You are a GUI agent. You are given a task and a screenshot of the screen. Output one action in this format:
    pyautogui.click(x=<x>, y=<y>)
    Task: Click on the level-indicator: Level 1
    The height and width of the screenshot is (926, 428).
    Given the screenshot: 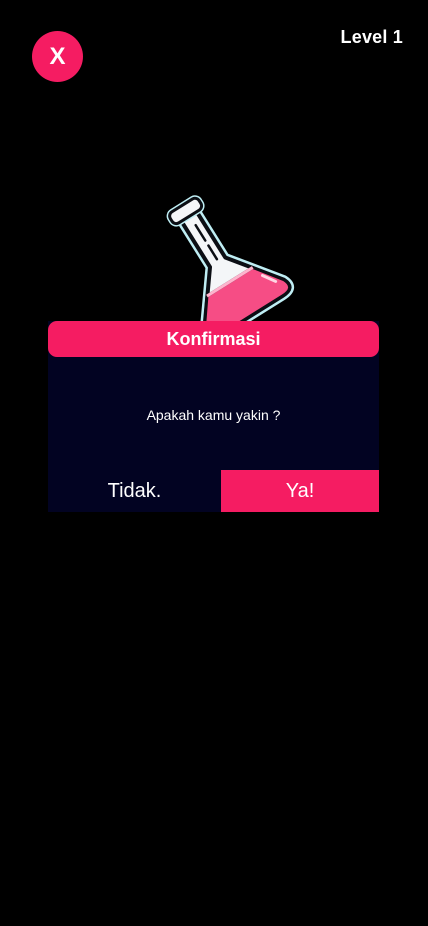 What is the action you would take?
    pyautogui.click(x=371, y=37)
    